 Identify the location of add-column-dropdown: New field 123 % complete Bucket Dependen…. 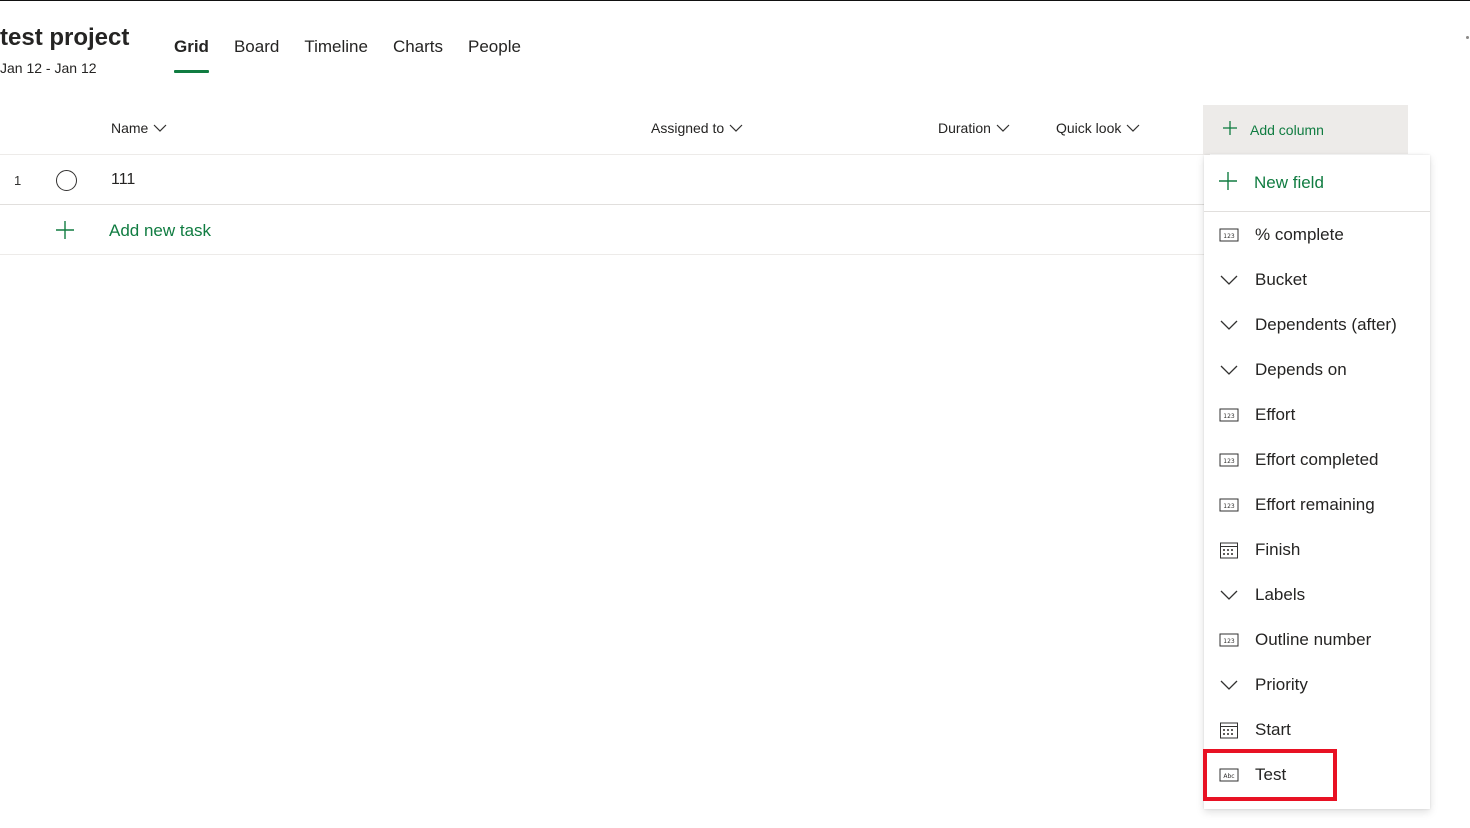
(1317, 482).